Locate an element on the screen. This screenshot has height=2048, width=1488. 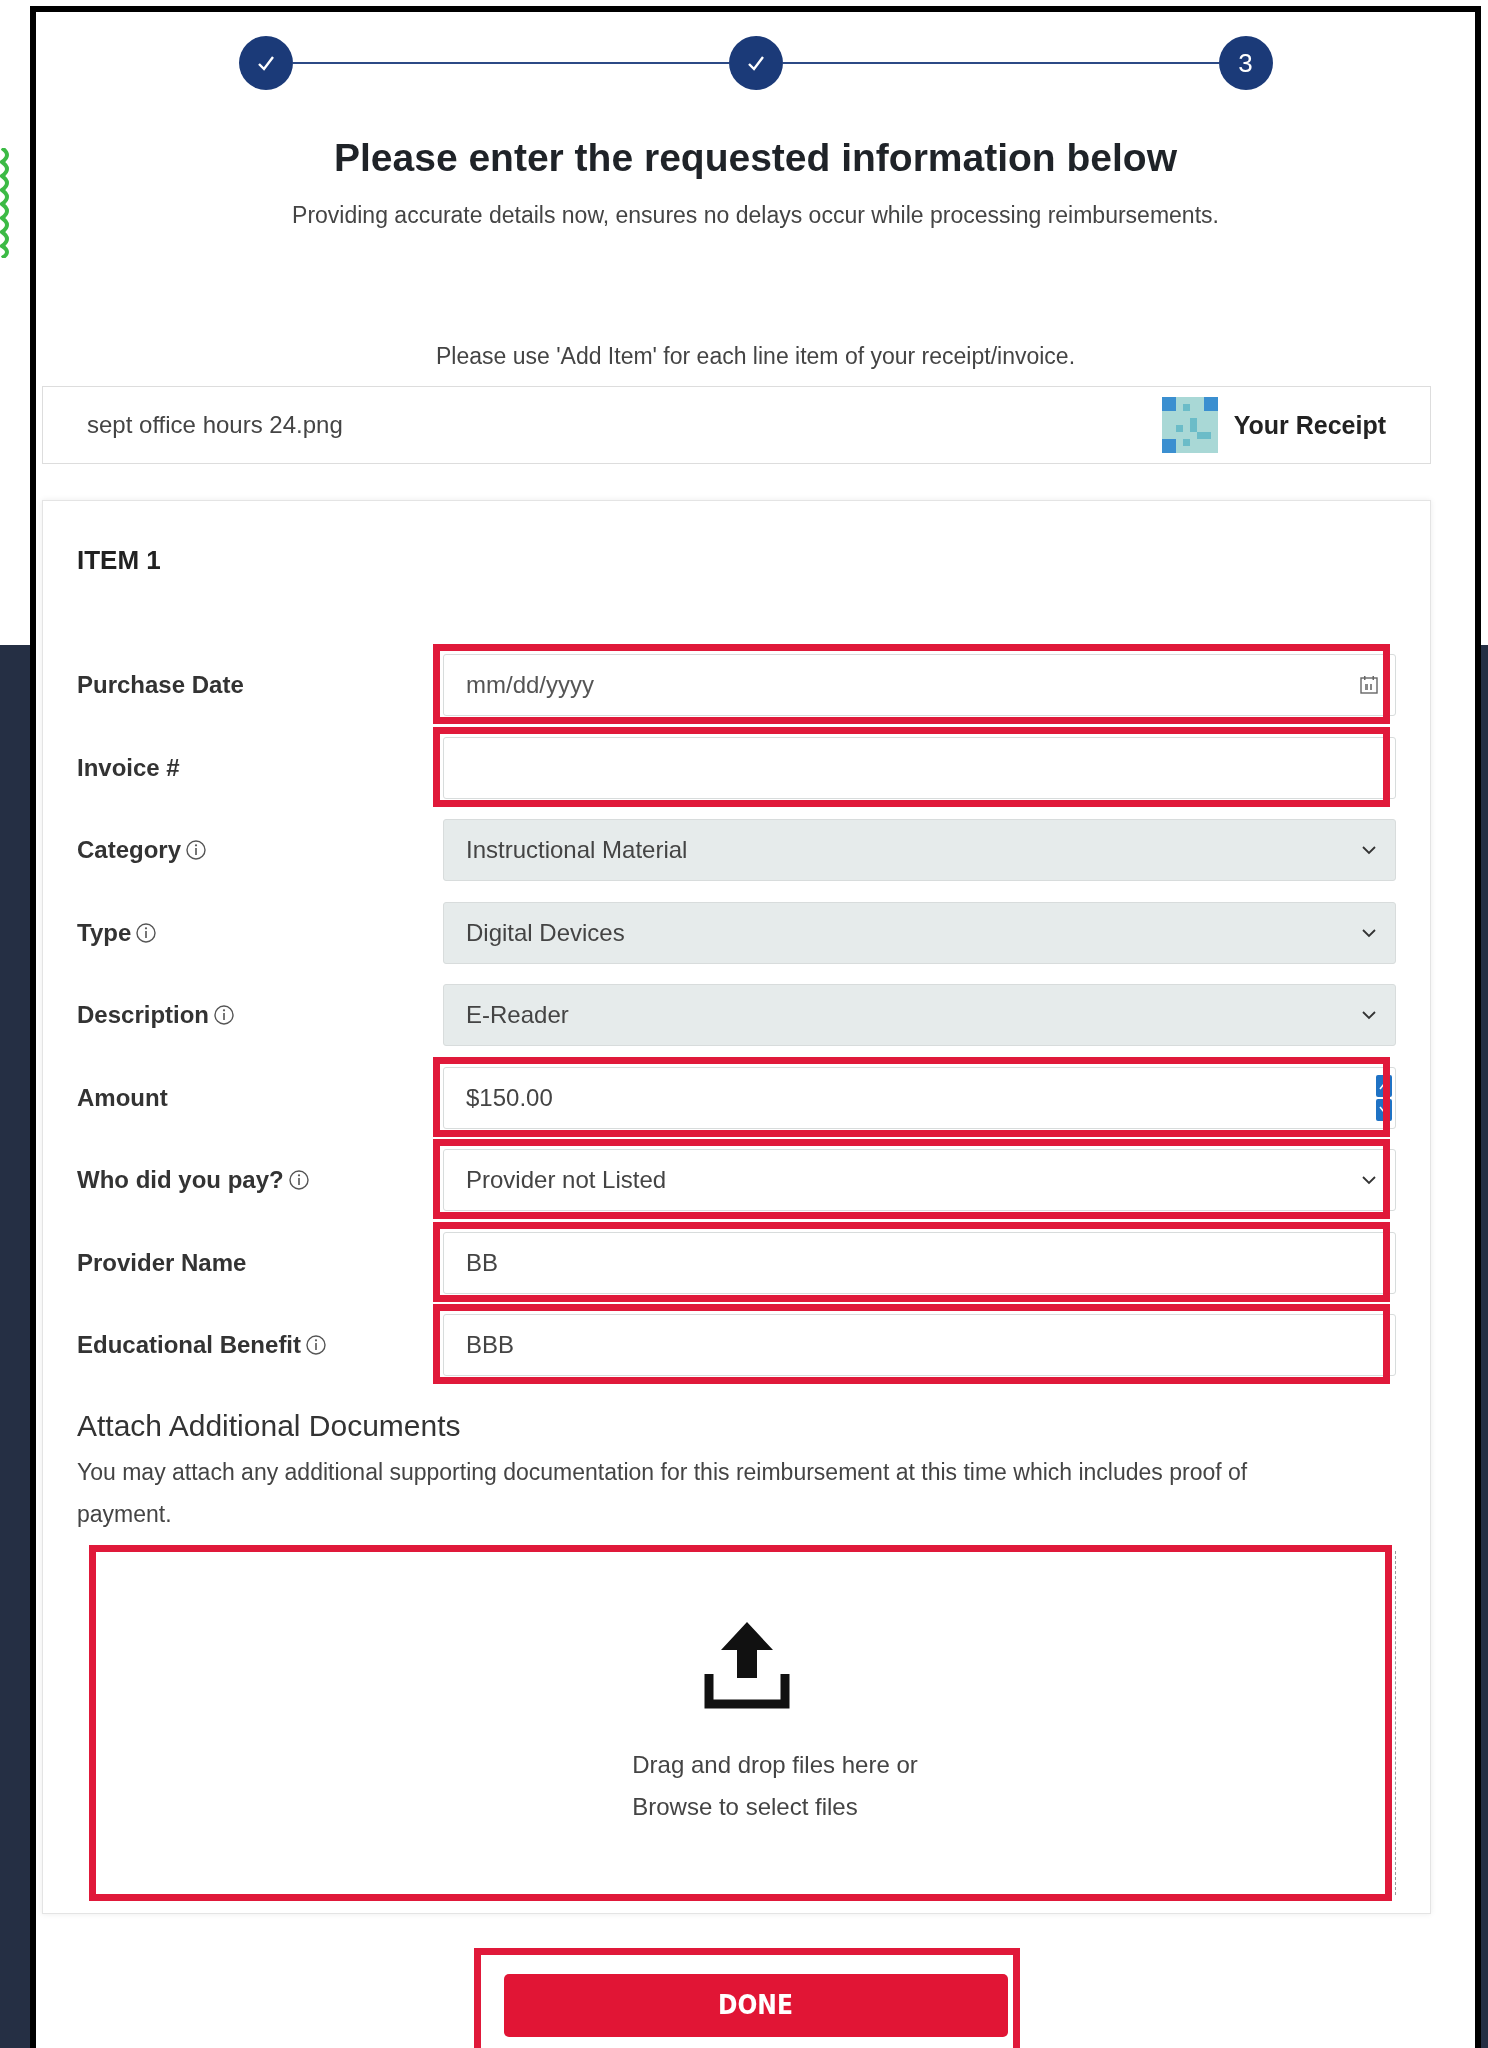
calendar-icon is located at coordinates (1369, 685).